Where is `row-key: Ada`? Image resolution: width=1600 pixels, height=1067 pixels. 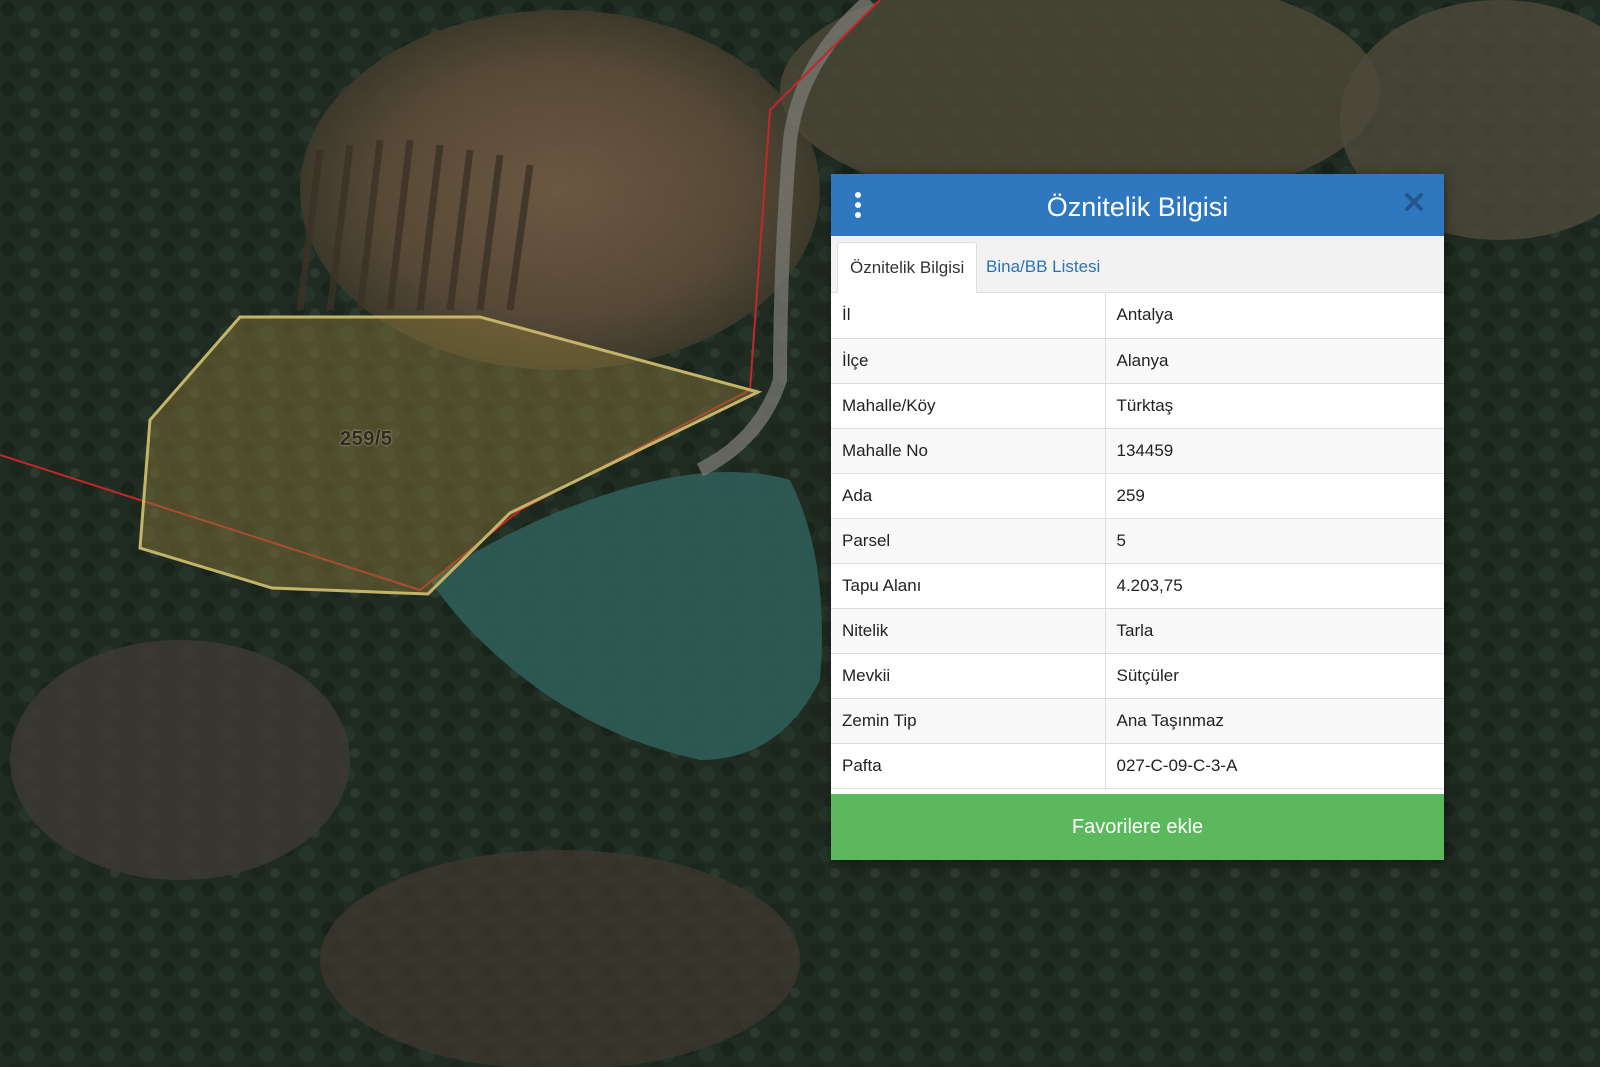
row-key: Ada is located at coordinates (968, 496).